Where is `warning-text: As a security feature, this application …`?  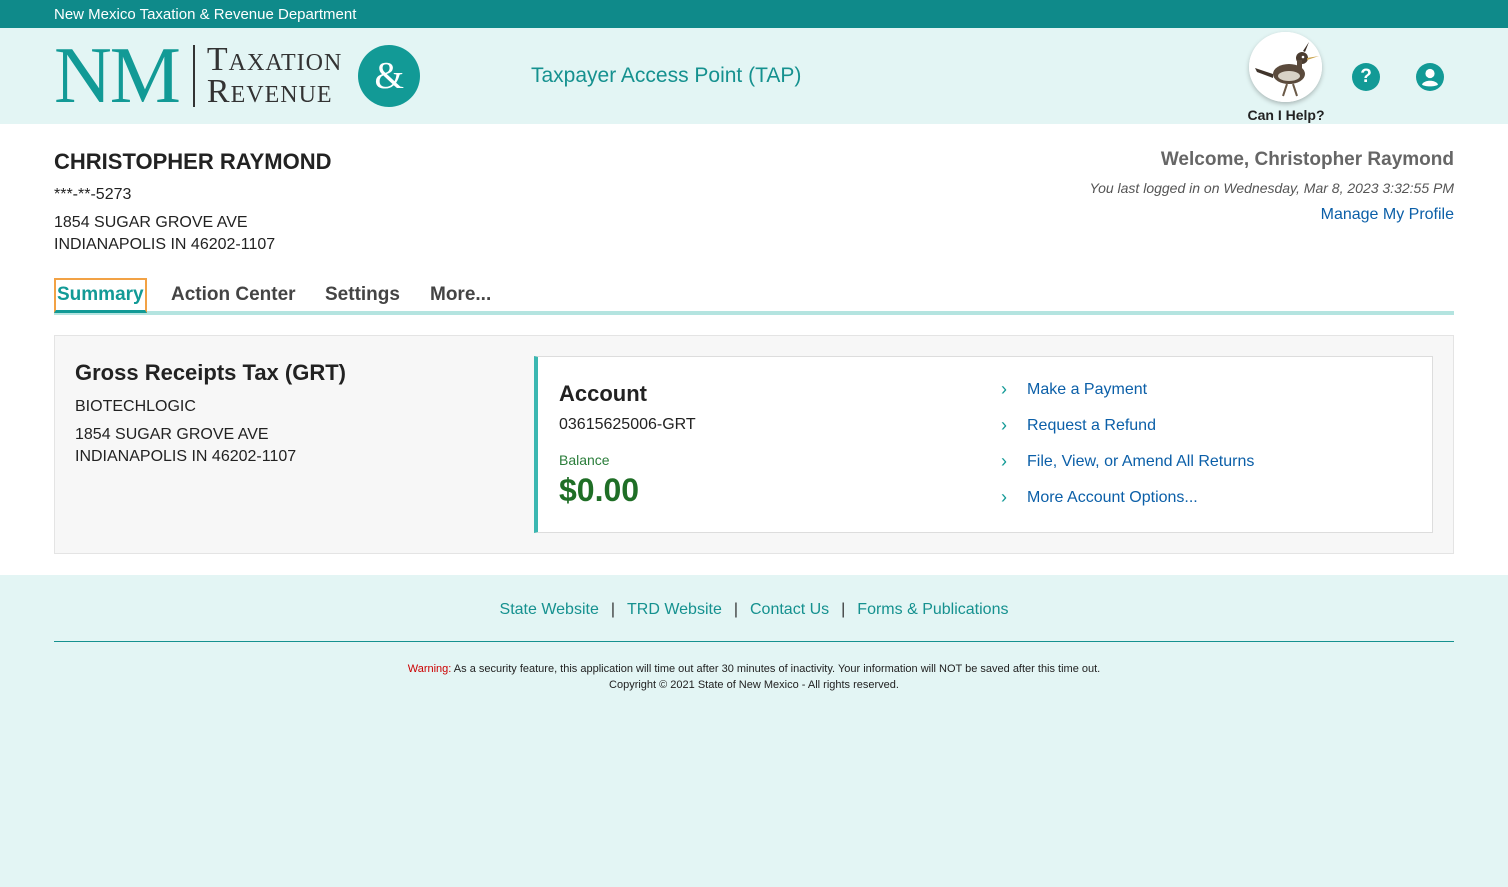
warning-text: As a security feature, this application … is located at coordinates (777, 669).